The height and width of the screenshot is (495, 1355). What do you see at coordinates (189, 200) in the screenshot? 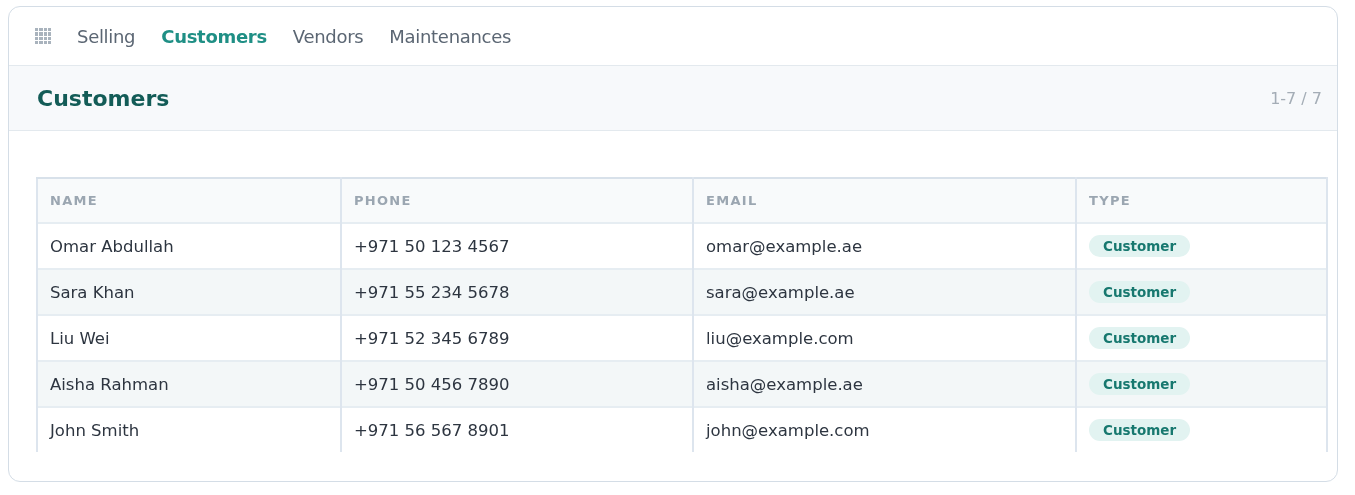
I see `column-header: NAME` at bounding box center [189, 200].